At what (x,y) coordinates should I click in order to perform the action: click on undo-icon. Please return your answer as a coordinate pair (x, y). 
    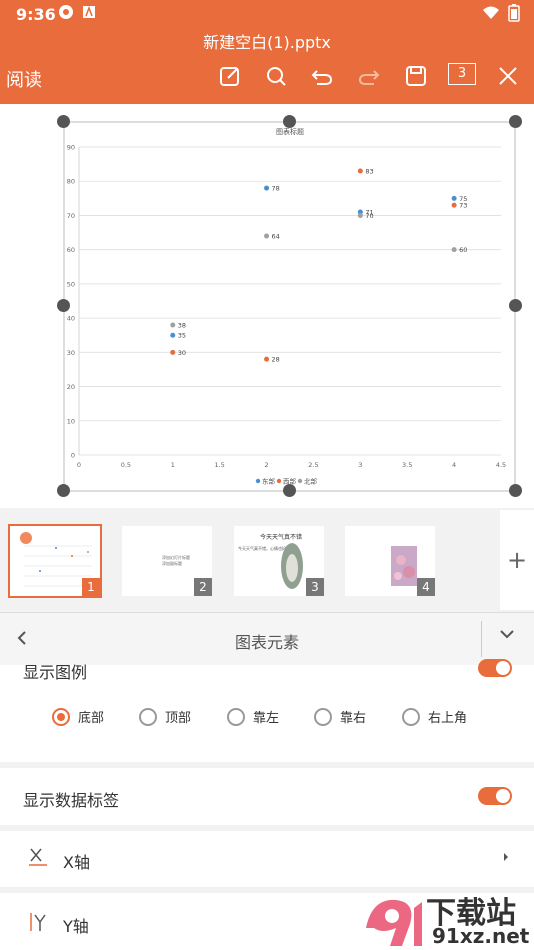
    Looking at the image, I should click on (322, 77).